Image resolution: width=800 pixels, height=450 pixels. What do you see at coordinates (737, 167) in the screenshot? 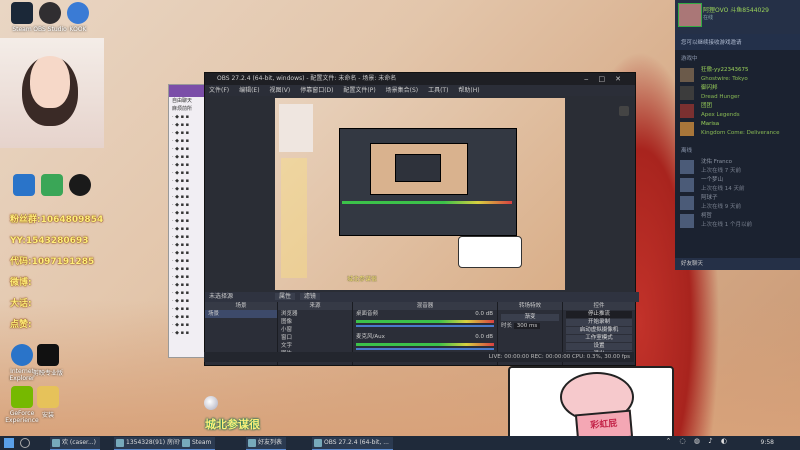
I see `friend-item: 沈佑 Franco 上次在线 7 天前` at bounding box center [737, 167].